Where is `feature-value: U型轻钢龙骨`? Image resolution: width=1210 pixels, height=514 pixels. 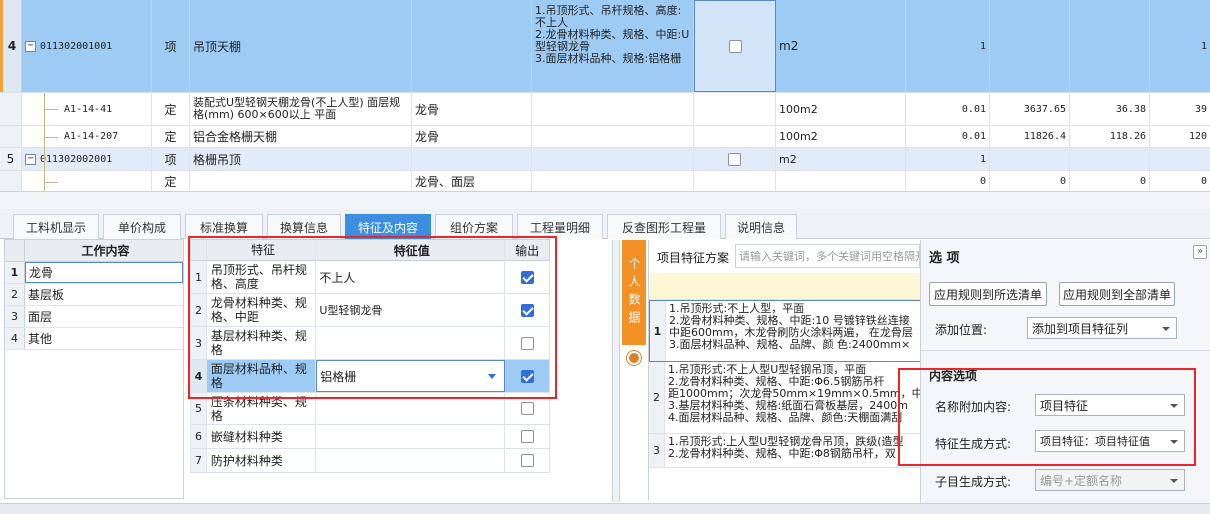
feature-value: U型轻钢龙骨 is located at coordinates (411, 310).